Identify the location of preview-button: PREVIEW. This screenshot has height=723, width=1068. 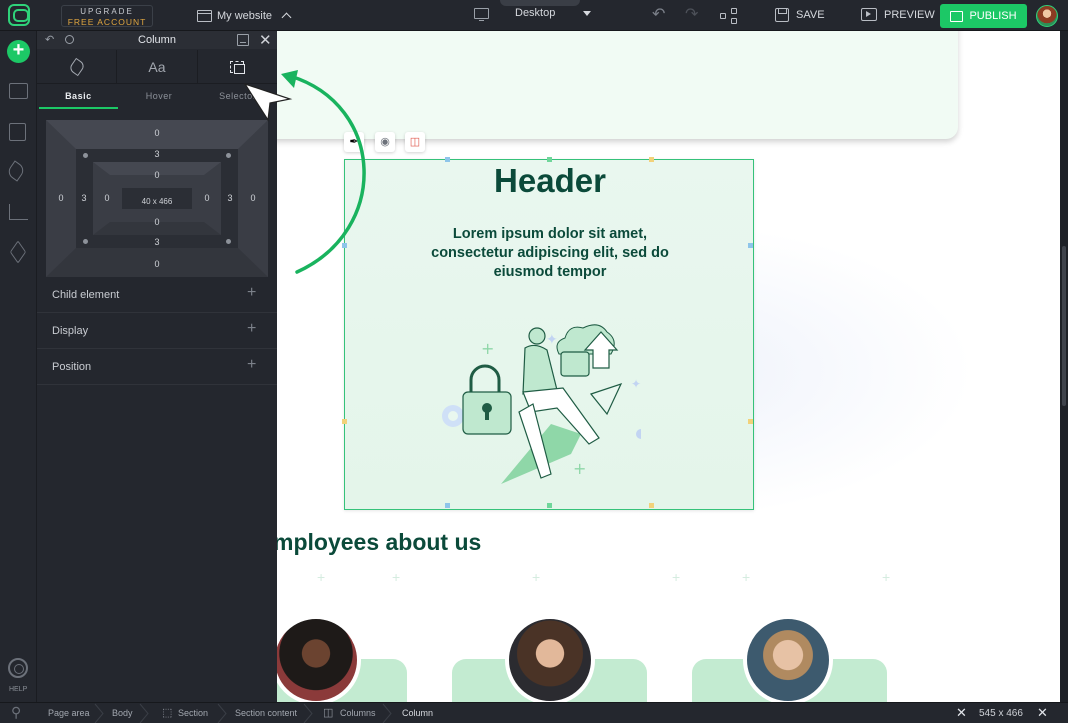
(898, 14).